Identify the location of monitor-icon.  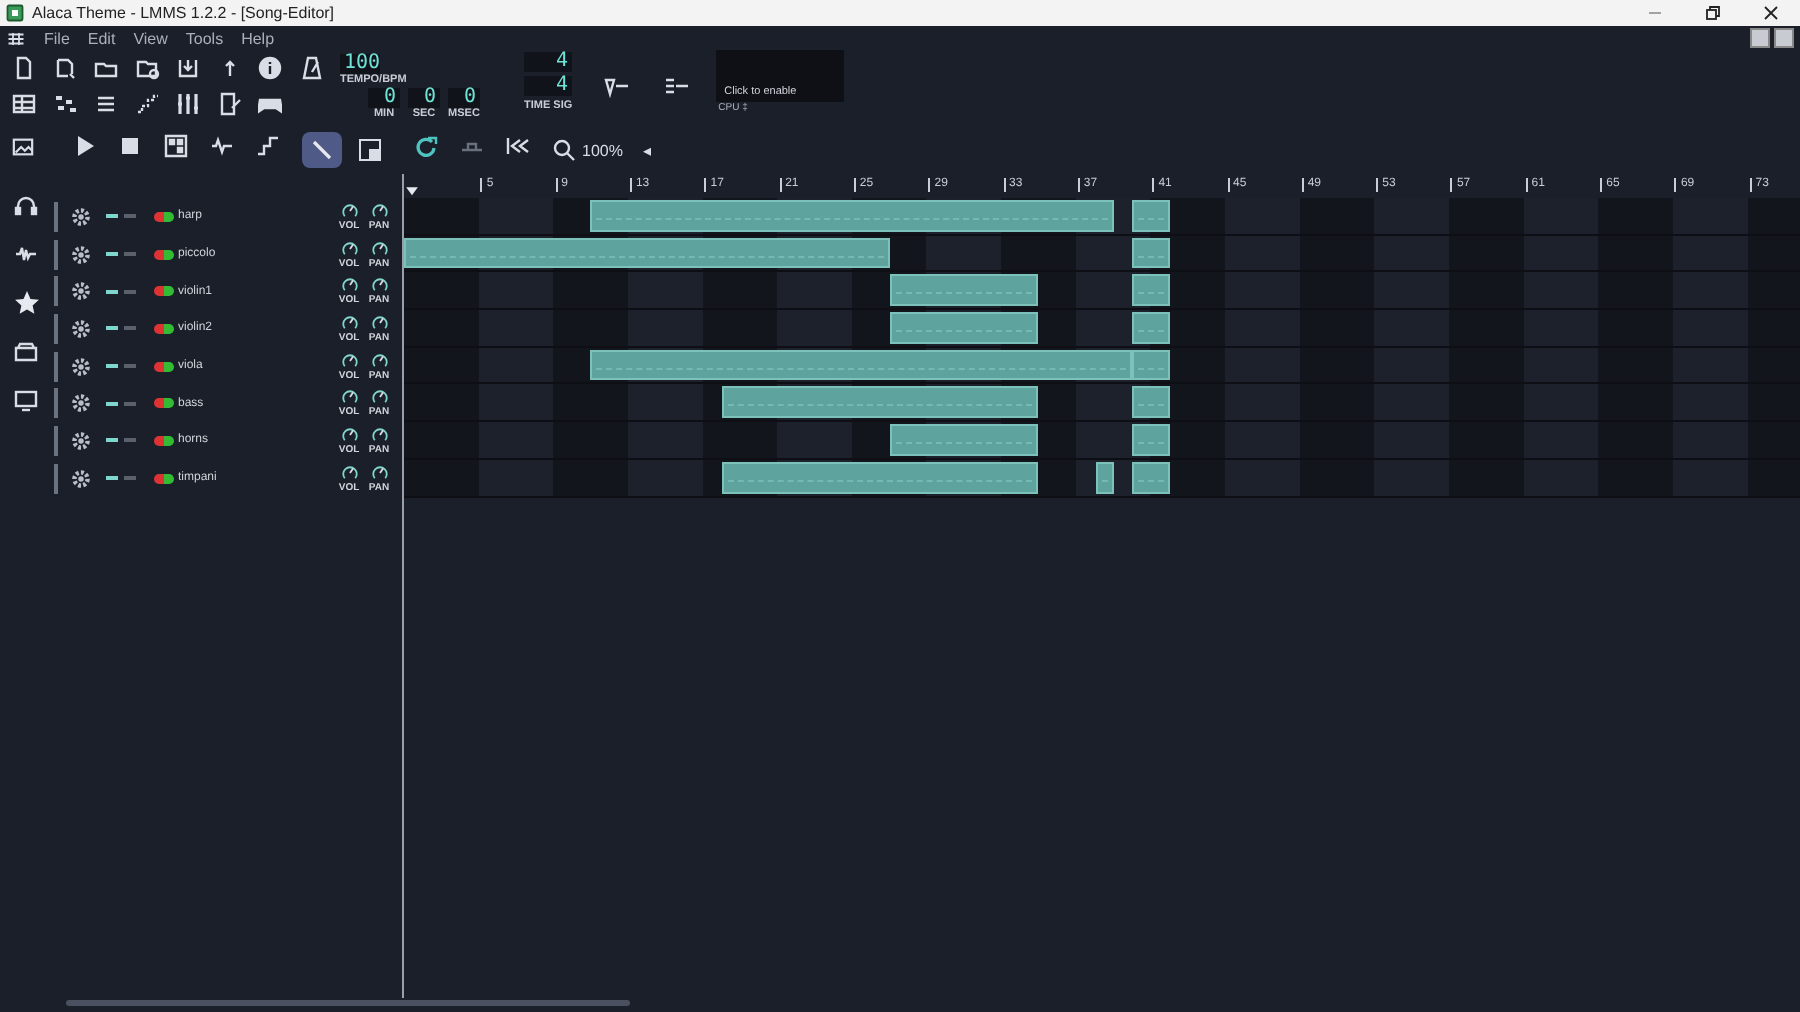
(26, 400).